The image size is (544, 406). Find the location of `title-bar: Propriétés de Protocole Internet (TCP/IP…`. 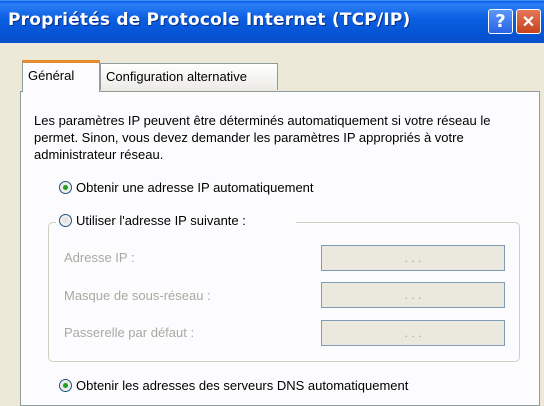

title-bar: Propriétés de Protocole Internet (TCP/IP… is located at coordinates (272, 22).